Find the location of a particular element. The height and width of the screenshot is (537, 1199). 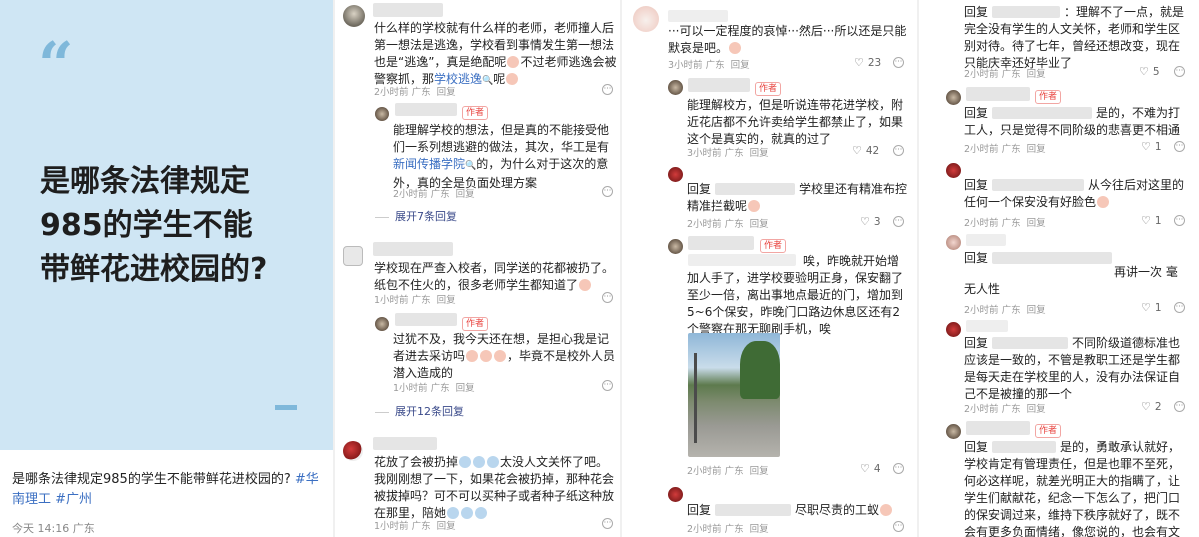

comment-meta: 1小时前 广东 回复 is located at coordinates (415, 526).